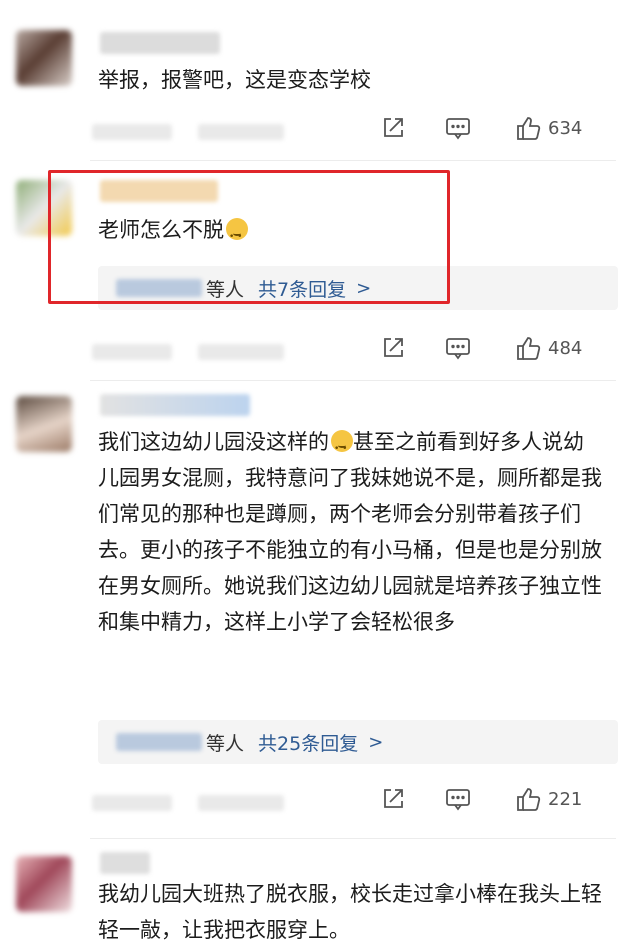 This screenshot has height=950, width=640. I want to click on like-button: 221, so click(548, 799).